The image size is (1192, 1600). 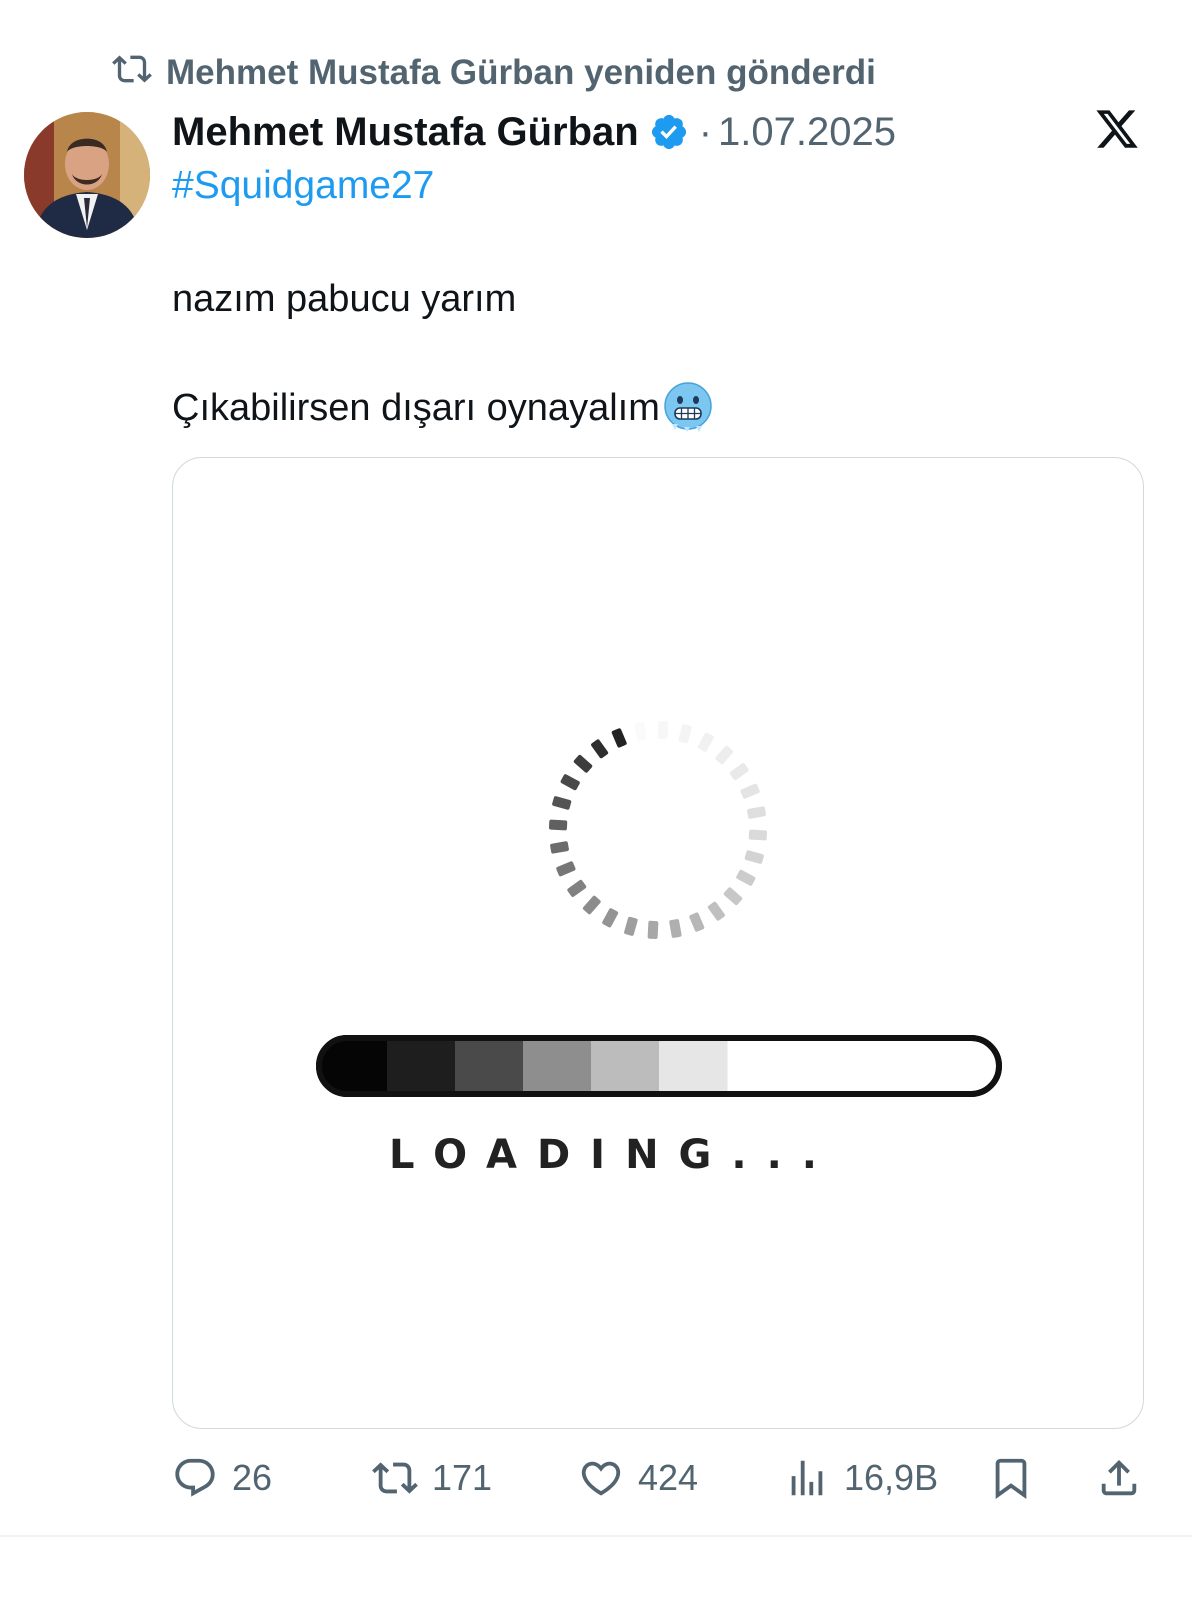 What do you see at coordinates (303, 186) in the screenshot?
I see `hashtag-link: #Squidgame27` at bounding box center [303, 186].